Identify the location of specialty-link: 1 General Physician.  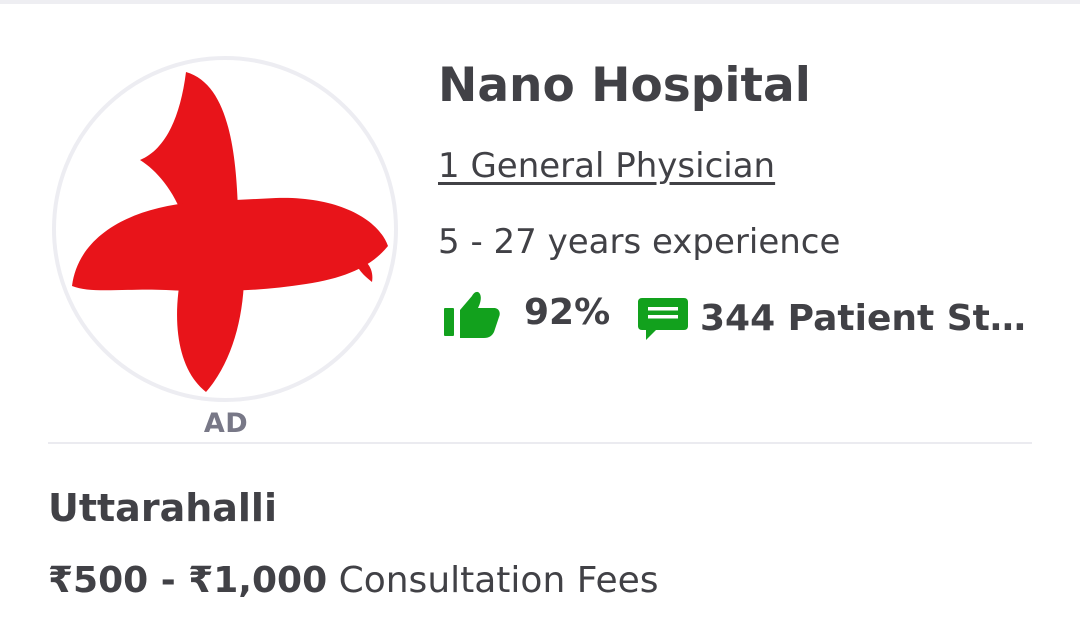
(606, 166).